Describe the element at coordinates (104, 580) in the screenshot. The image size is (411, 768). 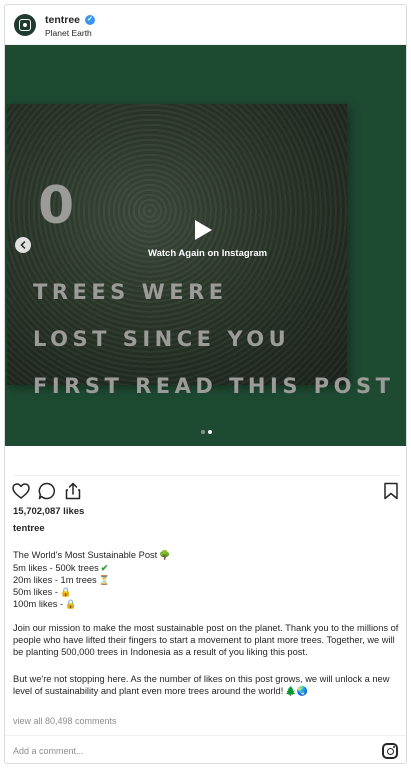
I see `hourglass-icon: ⏳` at that location.